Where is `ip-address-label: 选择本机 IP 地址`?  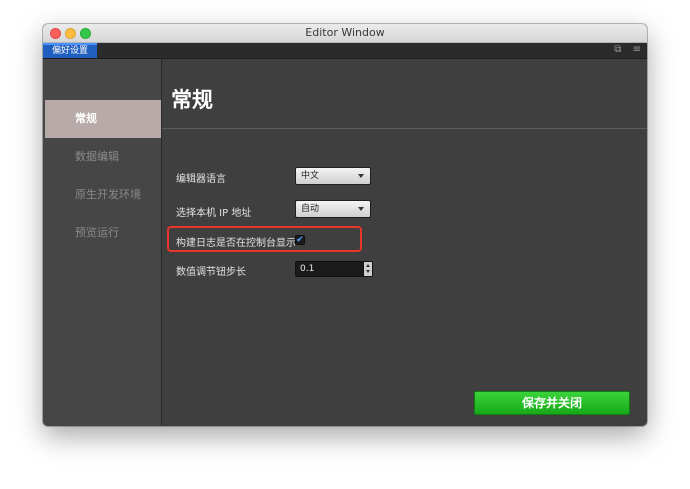
ip-address-label: 选择本机 IP 地址 is located at coordinates (214, 213).